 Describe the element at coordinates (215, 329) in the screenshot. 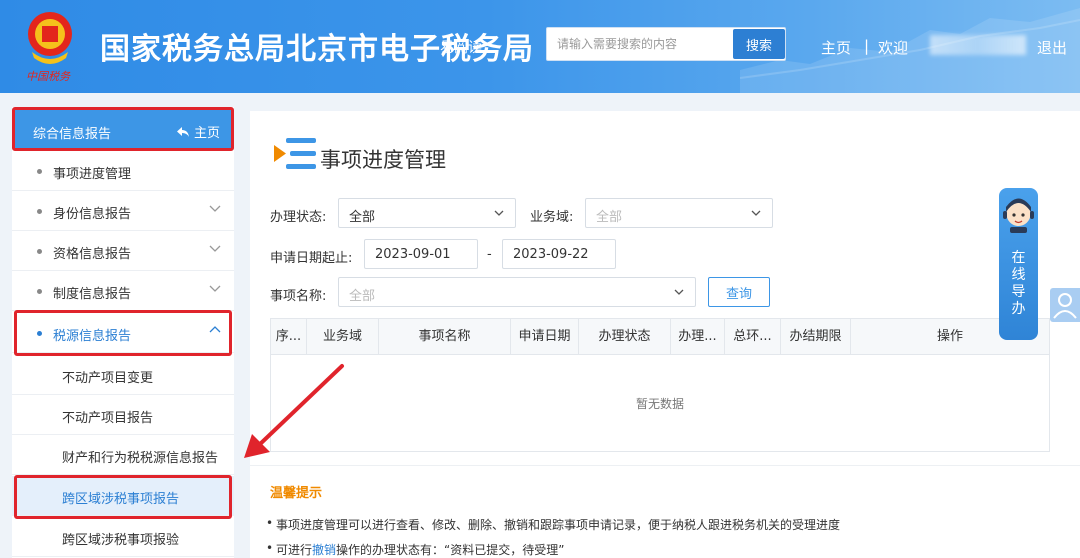

I see `chevron-up-icon` at that location.